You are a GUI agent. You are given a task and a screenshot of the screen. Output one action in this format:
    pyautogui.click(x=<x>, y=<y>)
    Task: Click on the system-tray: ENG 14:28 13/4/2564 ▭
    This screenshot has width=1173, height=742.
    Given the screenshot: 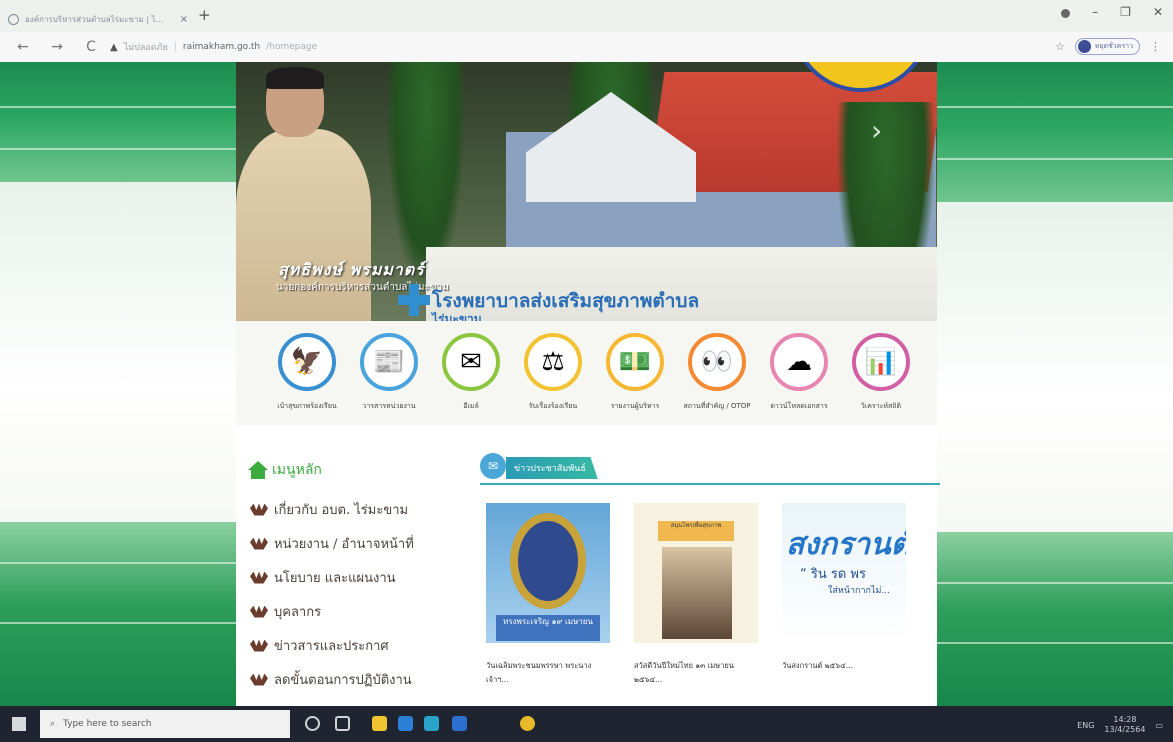 What is the action you would take?
    pyautogui.click(x=1120, y=725)
    